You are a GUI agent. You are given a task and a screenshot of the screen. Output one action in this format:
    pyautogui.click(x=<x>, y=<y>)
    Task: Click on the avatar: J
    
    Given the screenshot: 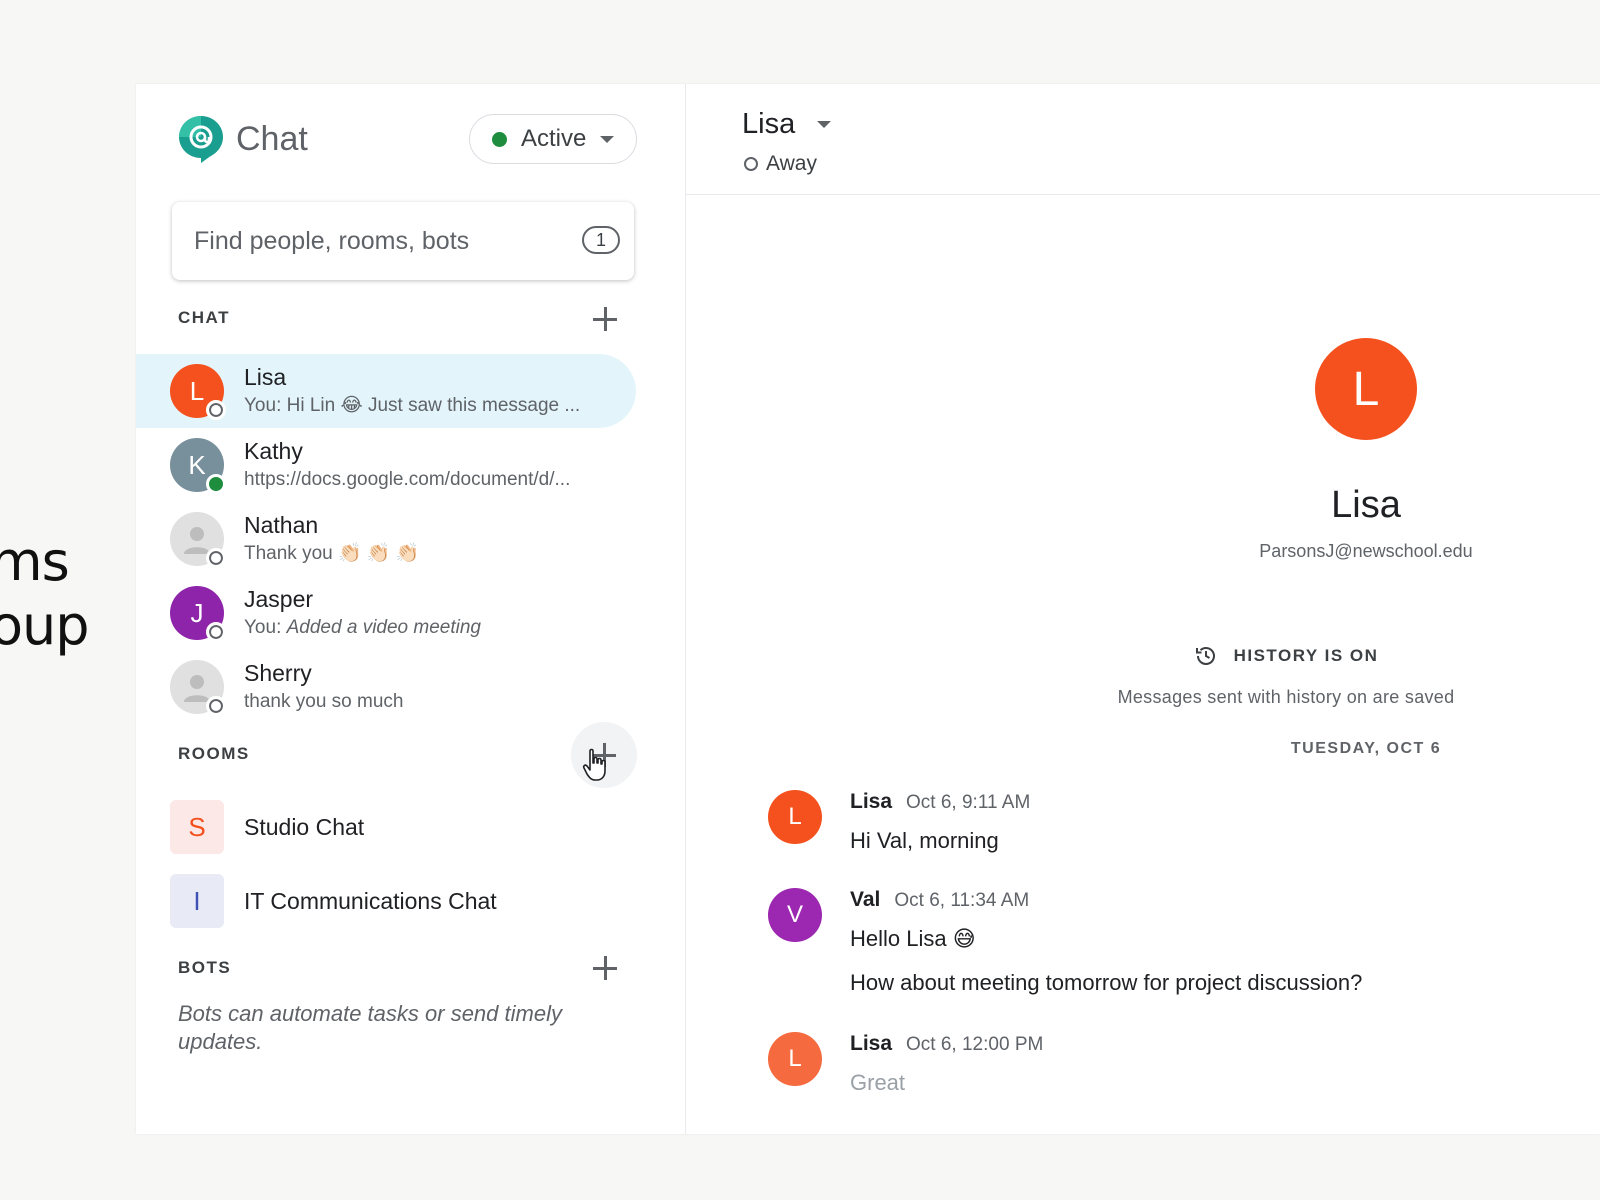 What is the action you would take?
    pyautogui.click(x=198, y=614)
    